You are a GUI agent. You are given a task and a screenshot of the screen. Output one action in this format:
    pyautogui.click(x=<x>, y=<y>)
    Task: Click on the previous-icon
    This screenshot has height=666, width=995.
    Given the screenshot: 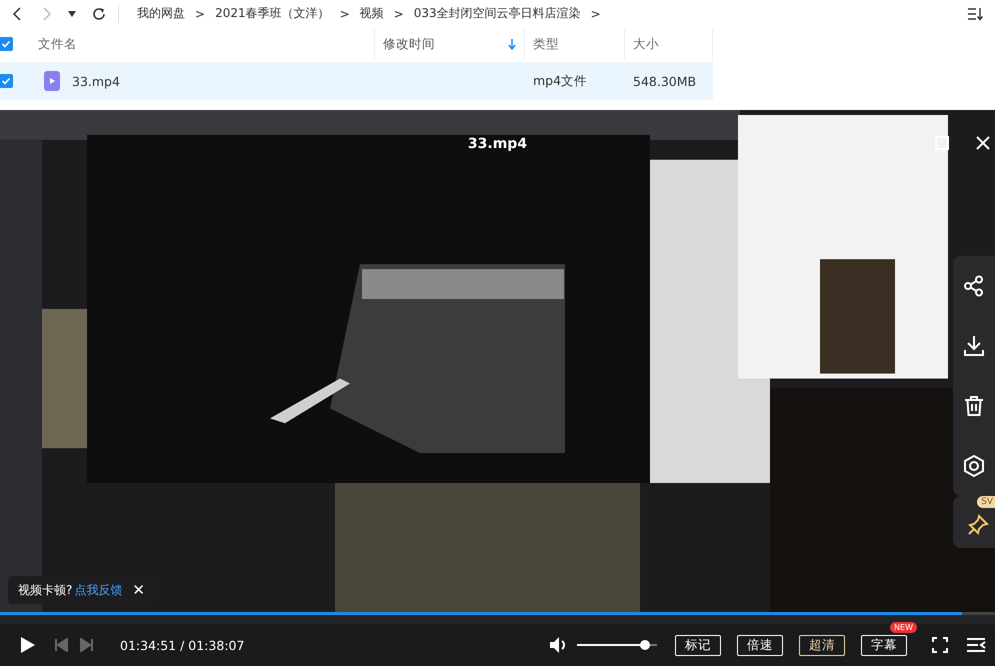 What is the action you would take?
    pyautogui.click(x=61, y=645)
    